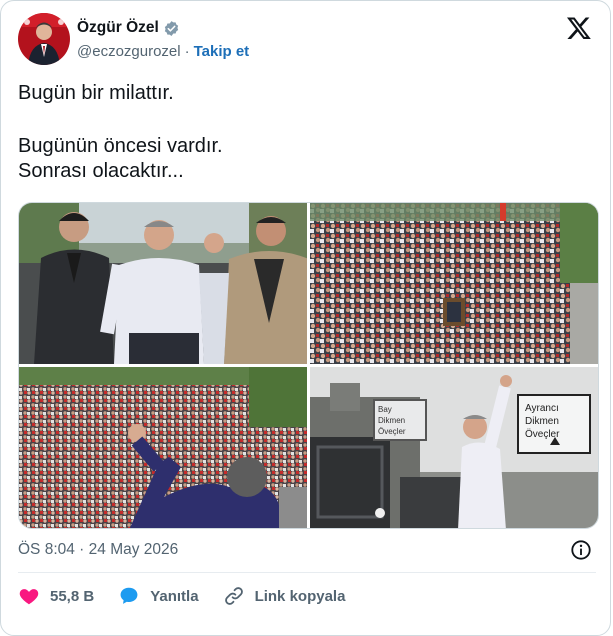 The image size is (613, 636). Describe the element at coordinates (307, 572) in the screenshot. I see `divider` at that location.